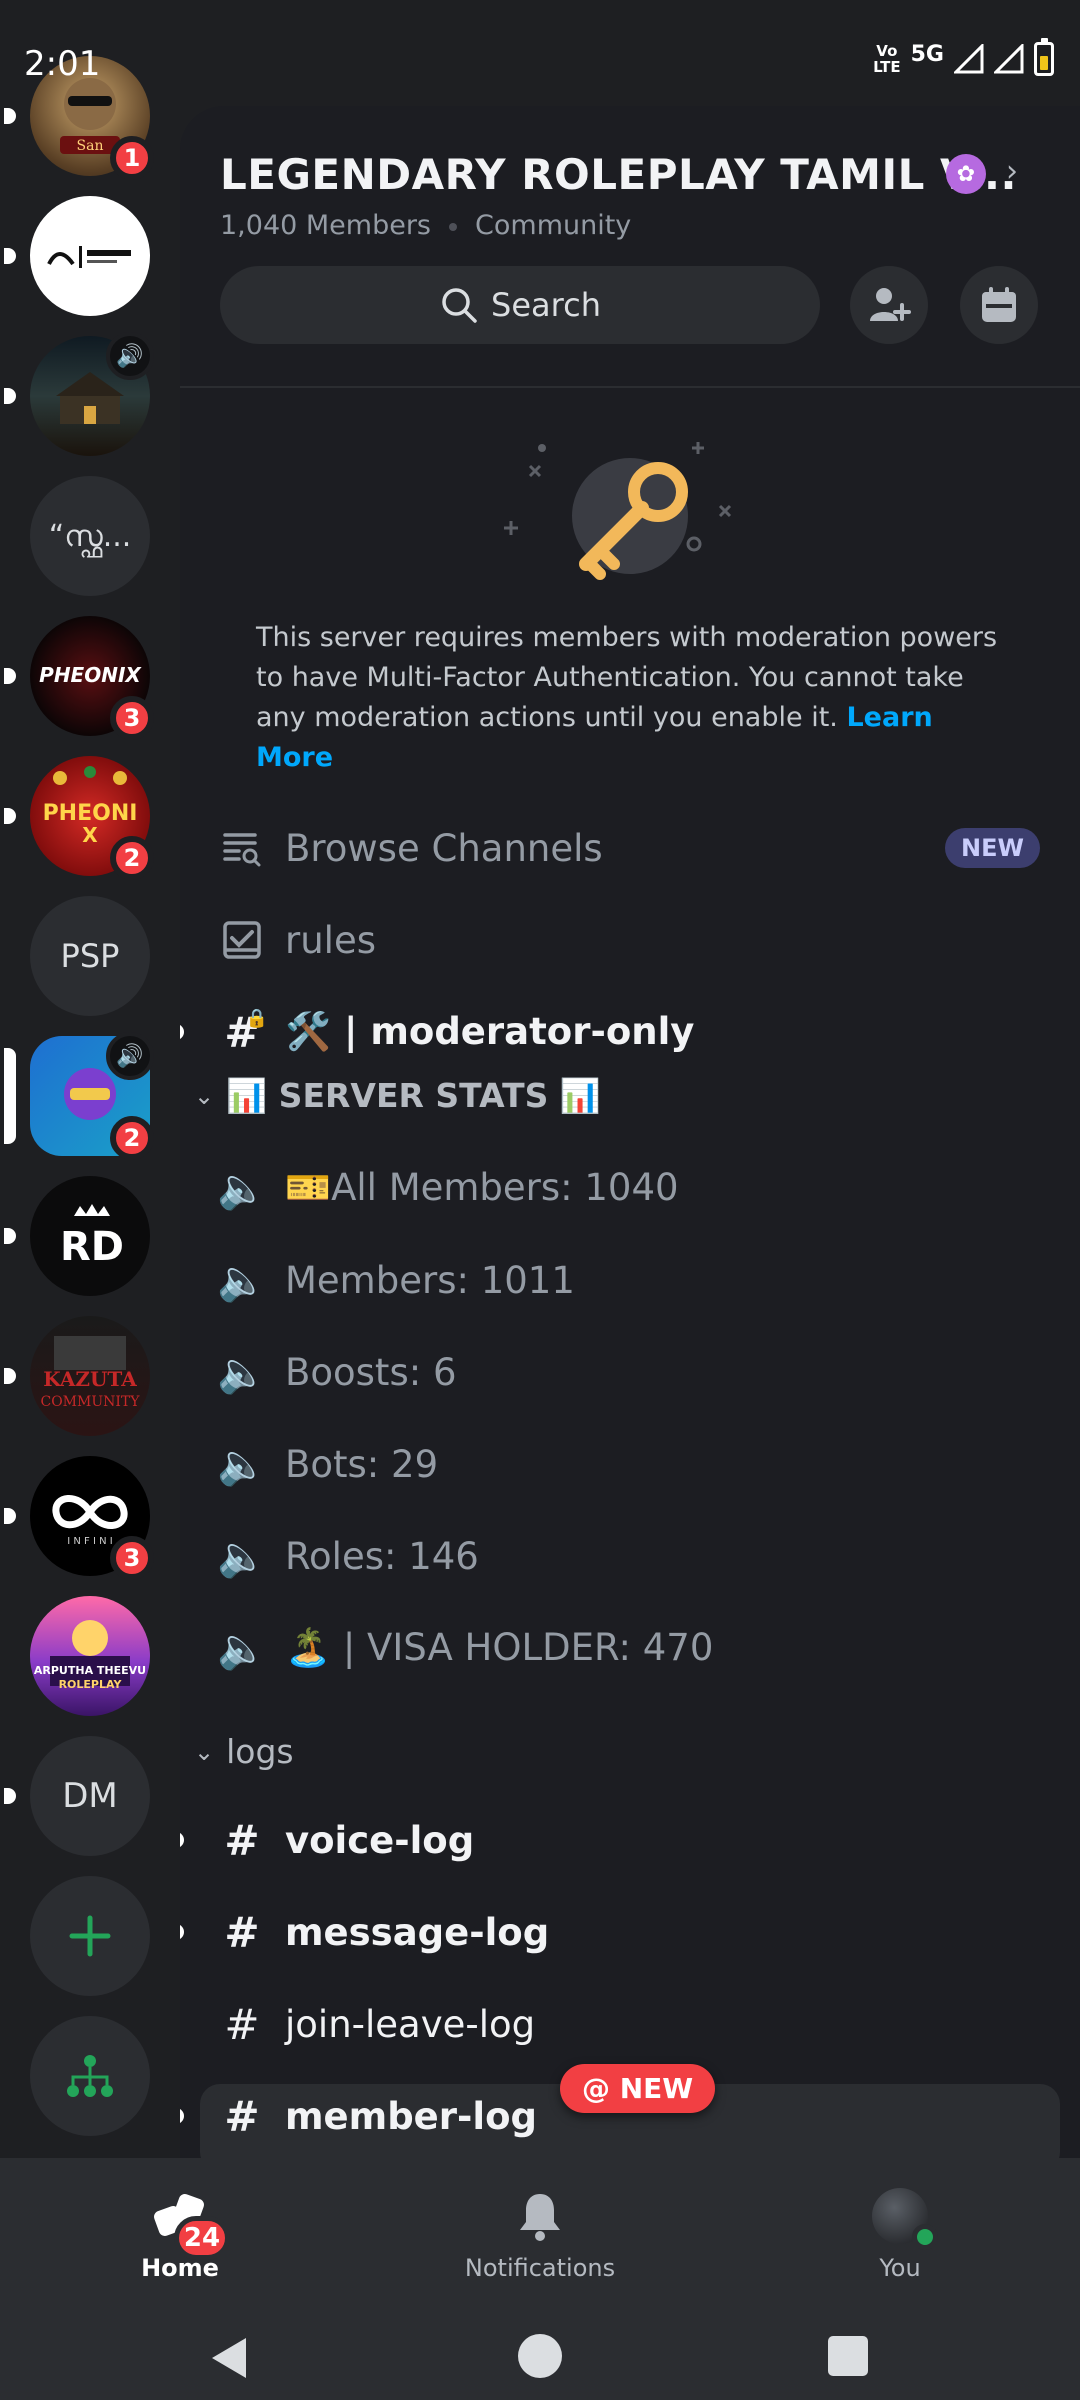 This screenshot has height=2400, width=1080. Describe the element at coordinates (630, 1464) in the screenshot. I see `voice-channel-stat: 🔈 Bots: 29` at that location.